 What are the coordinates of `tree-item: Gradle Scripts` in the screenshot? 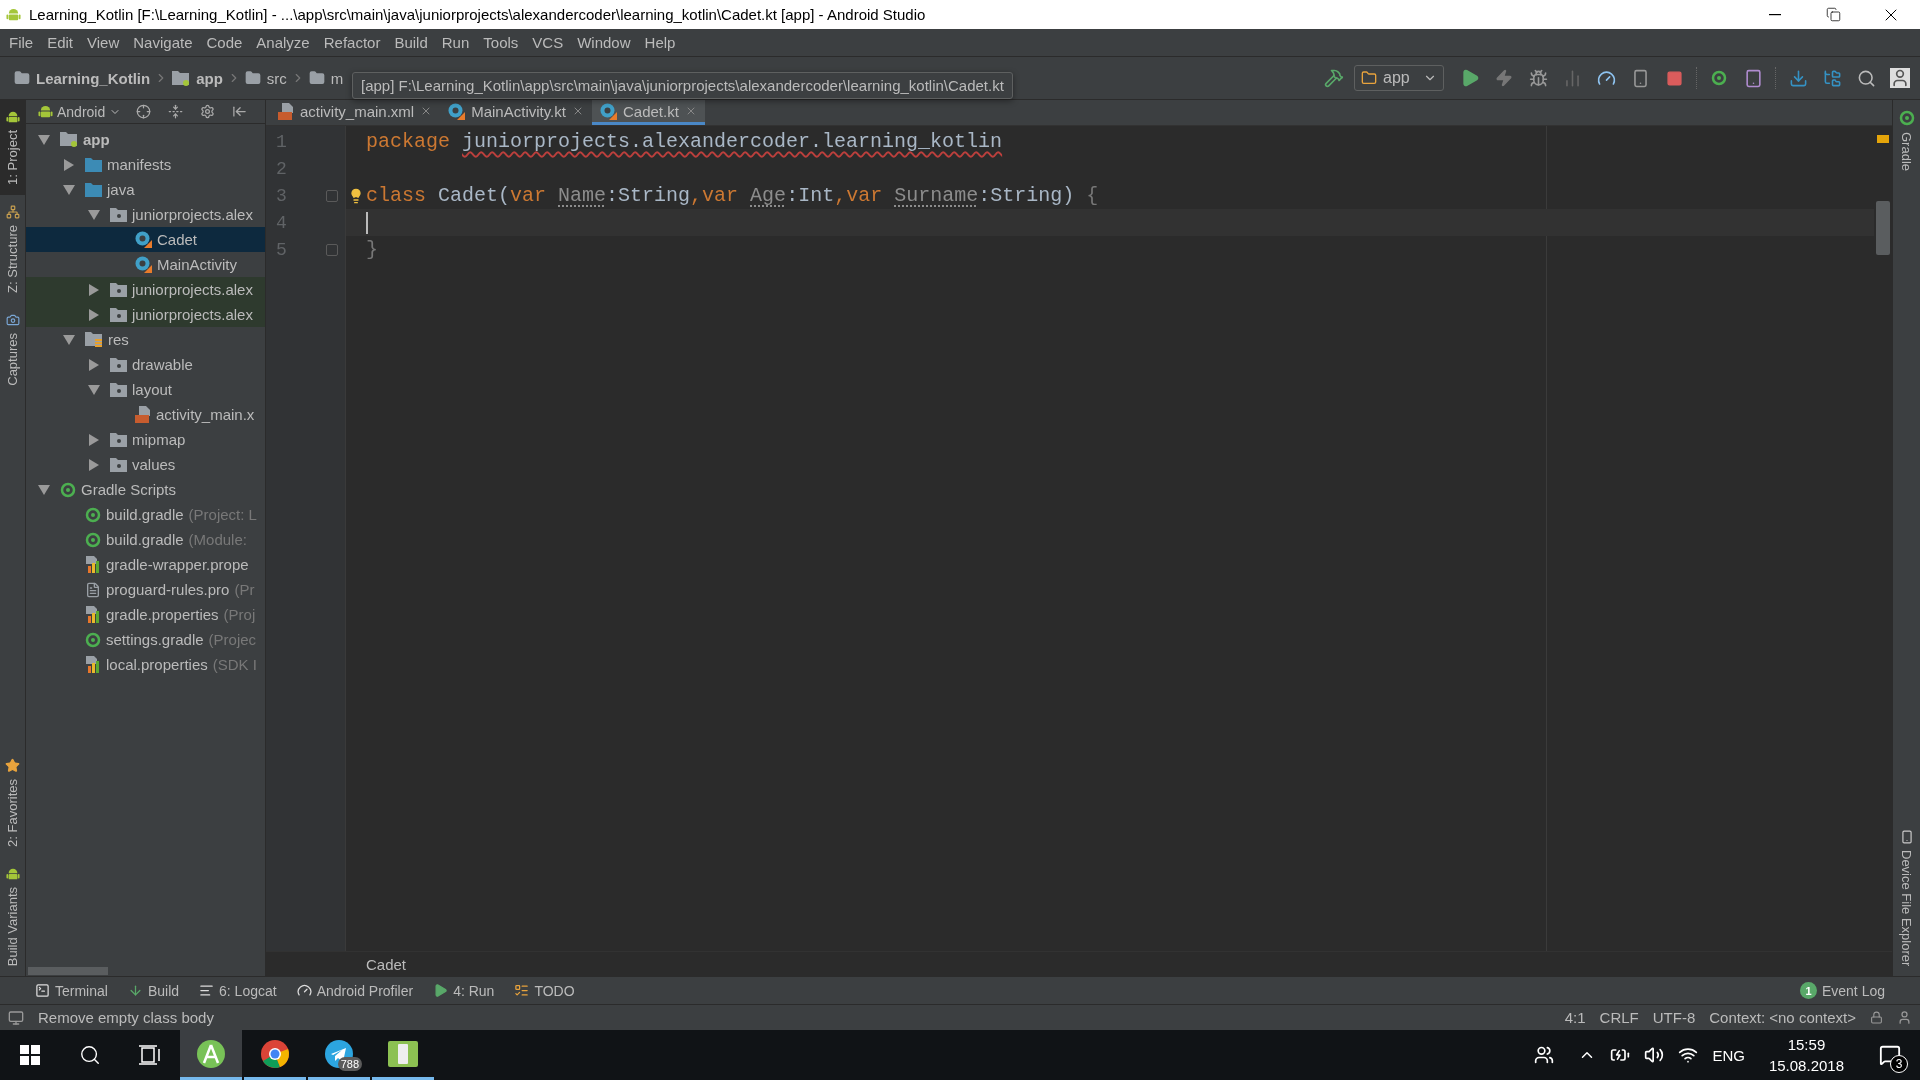 It's located at (145, 489).